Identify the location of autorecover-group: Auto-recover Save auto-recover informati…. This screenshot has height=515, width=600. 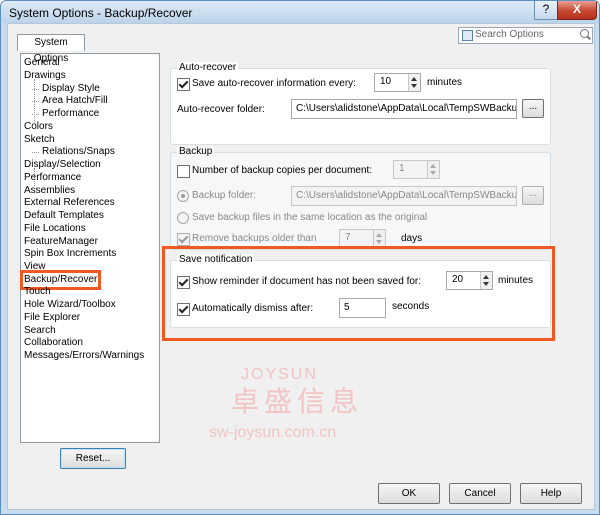
(360, 103).